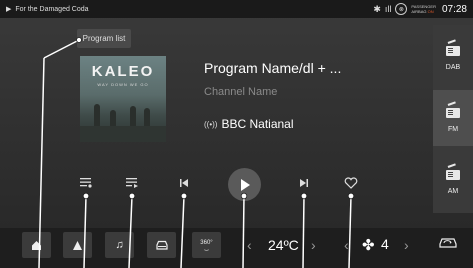  What do you see at coordinates (454, 9) in the screenshot?
I see `clock: 07:28` at bounding box center [454, 9].